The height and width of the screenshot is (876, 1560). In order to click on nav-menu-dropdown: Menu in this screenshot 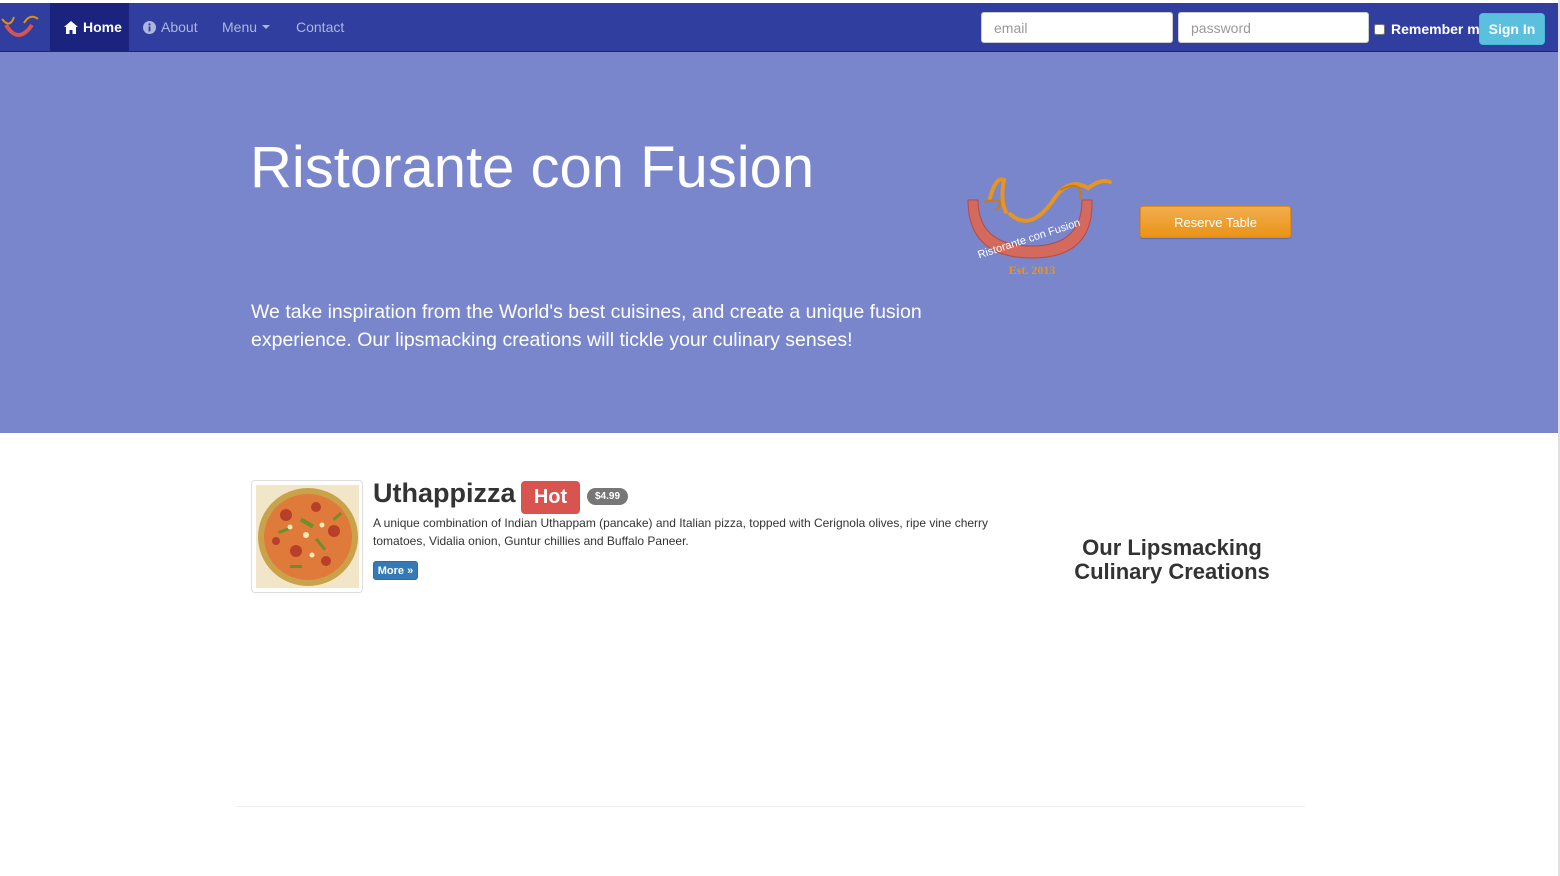, I will do `click(246, 27)`.